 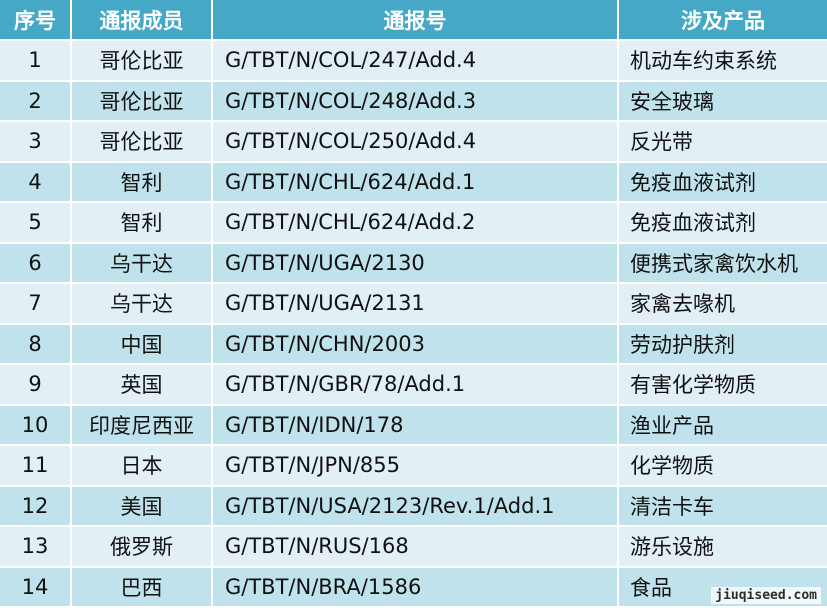 I want to click on table-row: 6 乌干达 G/TBT/N/UGA/2130 便携式家禽饮水机, so click(x=413, y=263).